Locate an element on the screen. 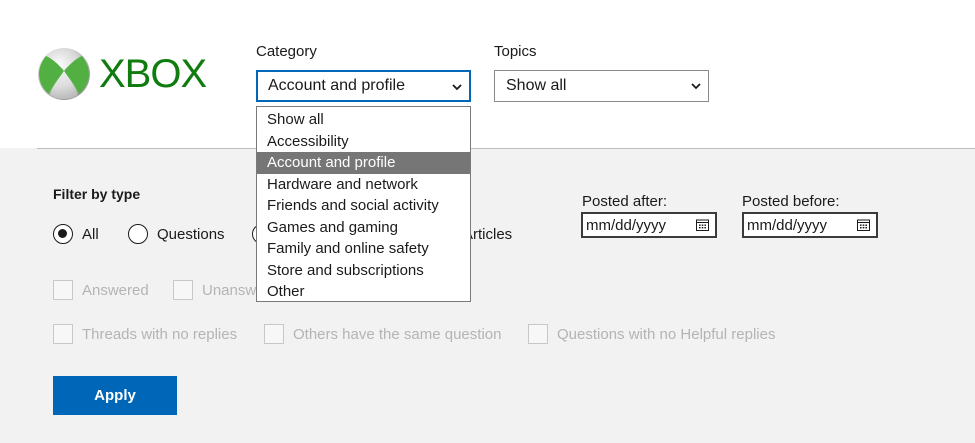  checkbox-answered-box is located at coordinates (63, 290).